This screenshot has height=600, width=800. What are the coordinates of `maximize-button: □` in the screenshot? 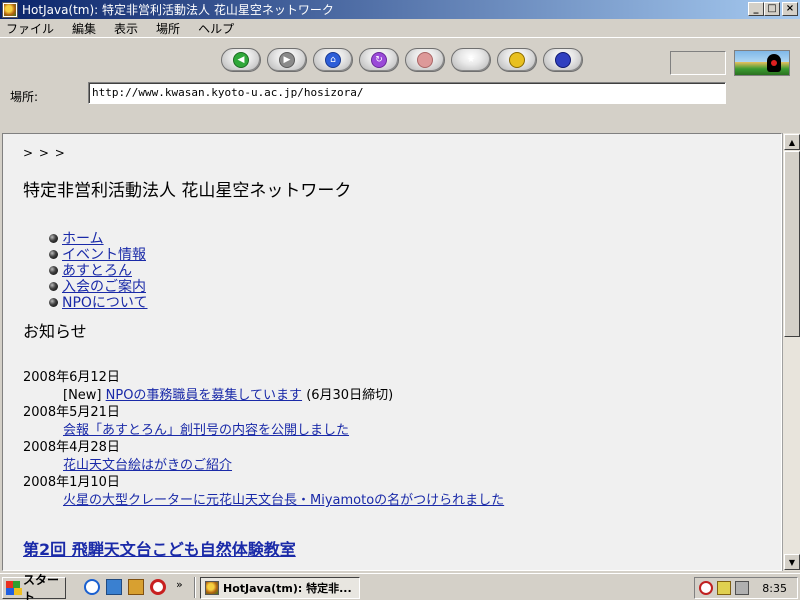 It's located at (772, 9).